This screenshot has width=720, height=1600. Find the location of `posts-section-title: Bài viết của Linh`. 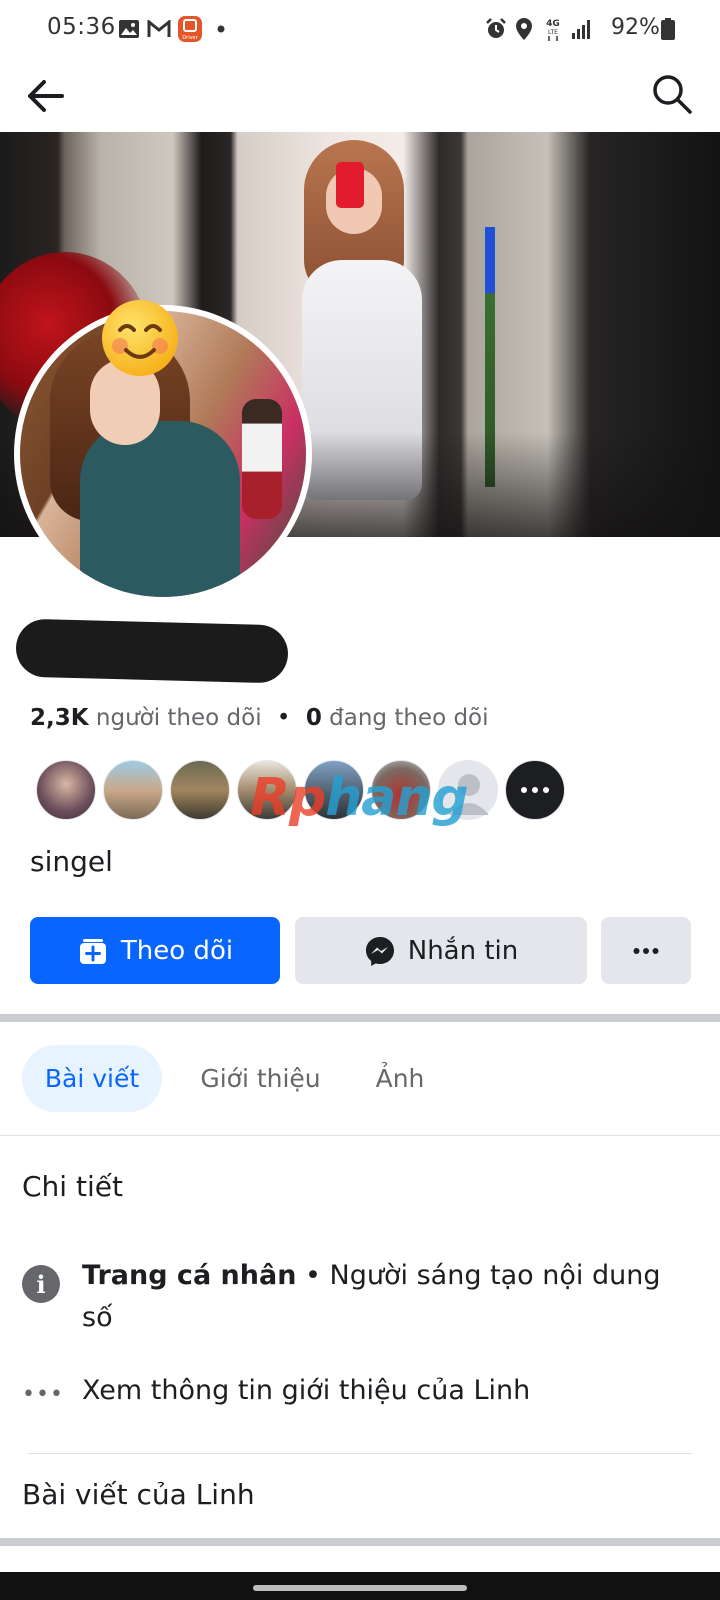

posts-section-title: Bài viết của Linh is located at coordinates (138, 1494).